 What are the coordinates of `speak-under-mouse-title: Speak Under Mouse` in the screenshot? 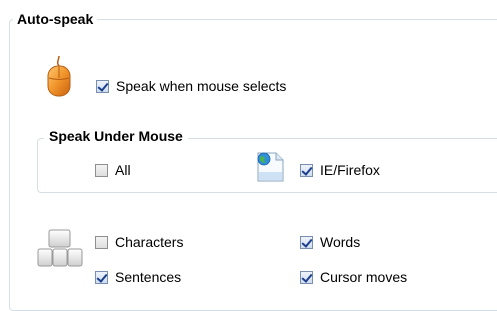 It's located at (116, 136).